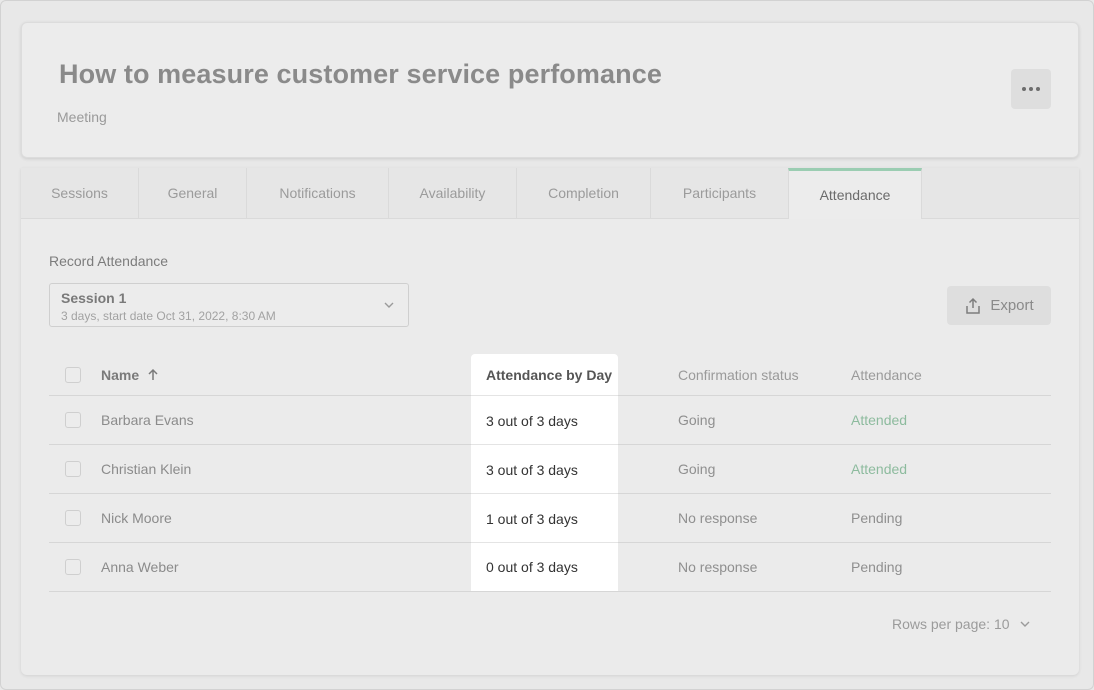 This screenshot has height=690, width=1094. I want to click on share-upload-icon, so click(973, 305).